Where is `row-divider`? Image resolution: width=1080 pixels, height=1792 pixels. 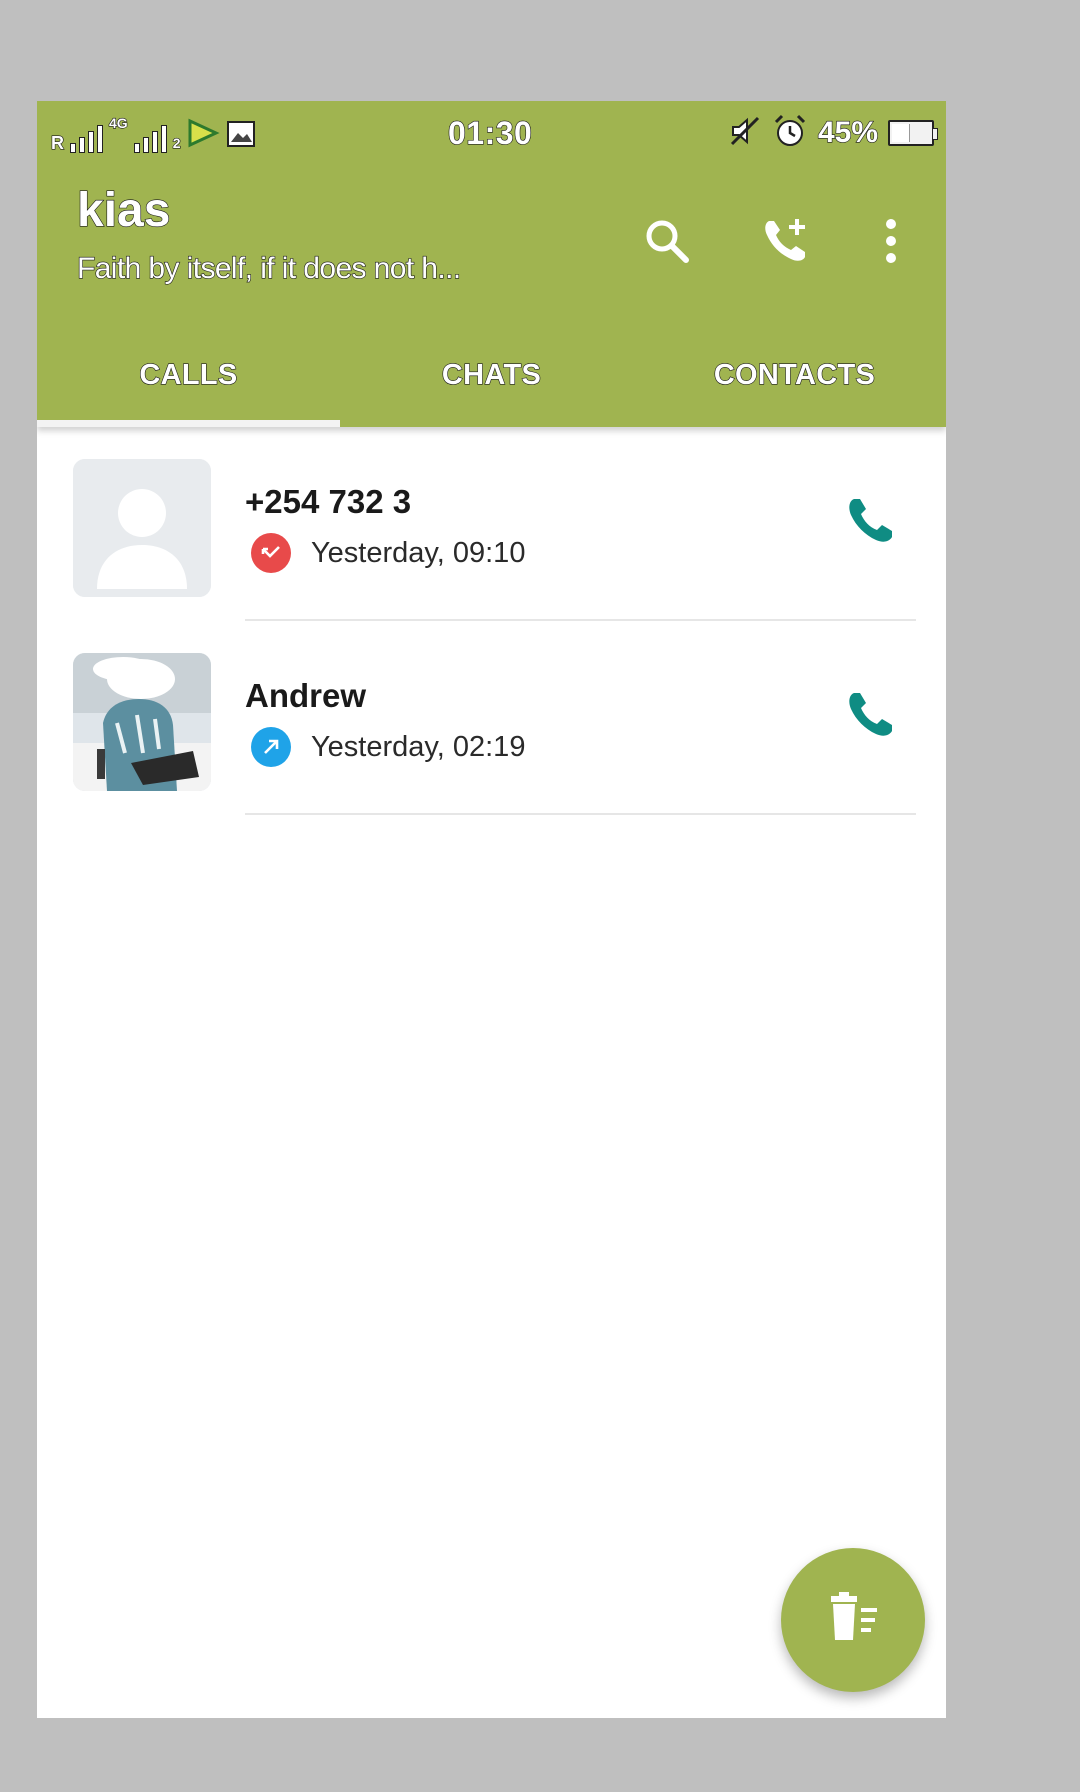 row-divider is located at coordinates (580, 814).